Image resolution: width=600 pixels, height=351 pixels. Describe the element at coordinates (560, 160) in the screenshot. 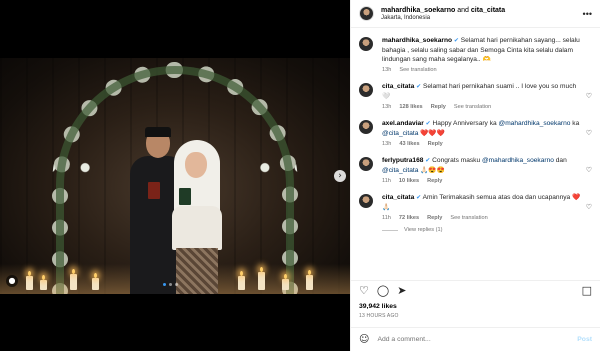

I see `comment-text: dan` at that location.